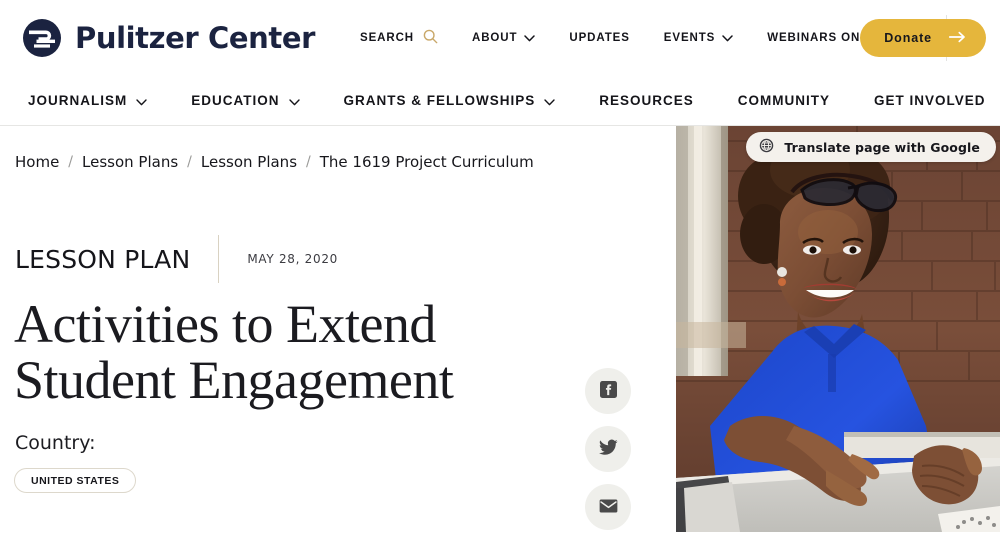 This screenshot has width=1000, height=533. I want to click on share-twitter-button, so click(608, 449).